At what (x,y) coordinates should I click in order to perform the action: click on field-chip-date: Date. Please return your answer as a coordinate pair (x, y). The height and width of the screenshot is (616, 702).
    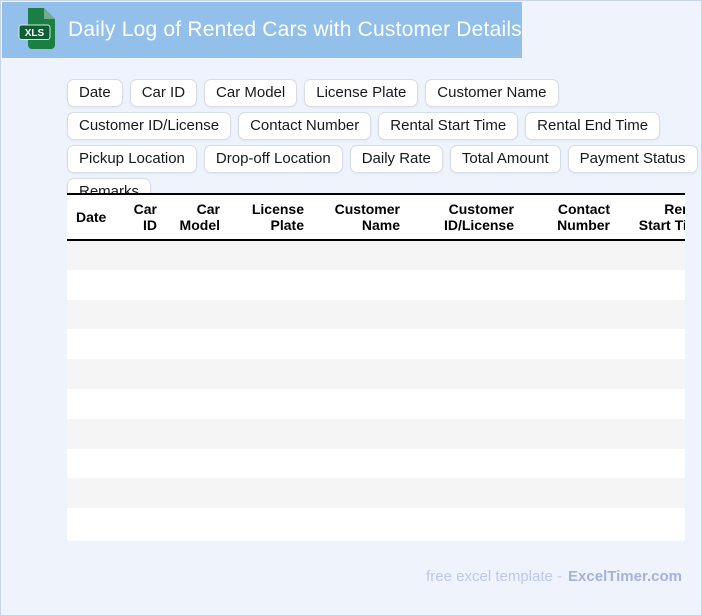
    Looking at the image, I should click on (95, 93).